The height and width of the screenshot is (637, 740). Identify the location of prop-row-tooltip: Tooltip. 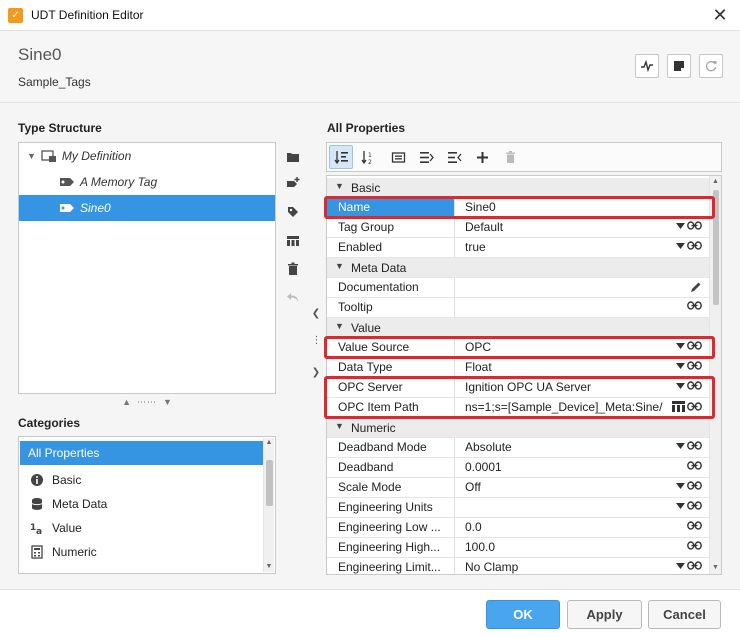
(518, 308).